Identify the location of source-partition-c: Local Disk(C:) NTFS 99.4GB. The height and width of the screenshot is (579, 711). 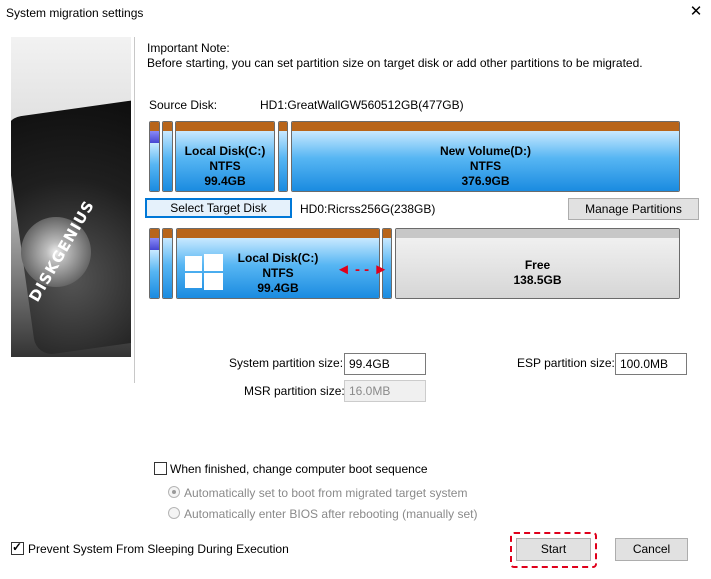
(225, 156).